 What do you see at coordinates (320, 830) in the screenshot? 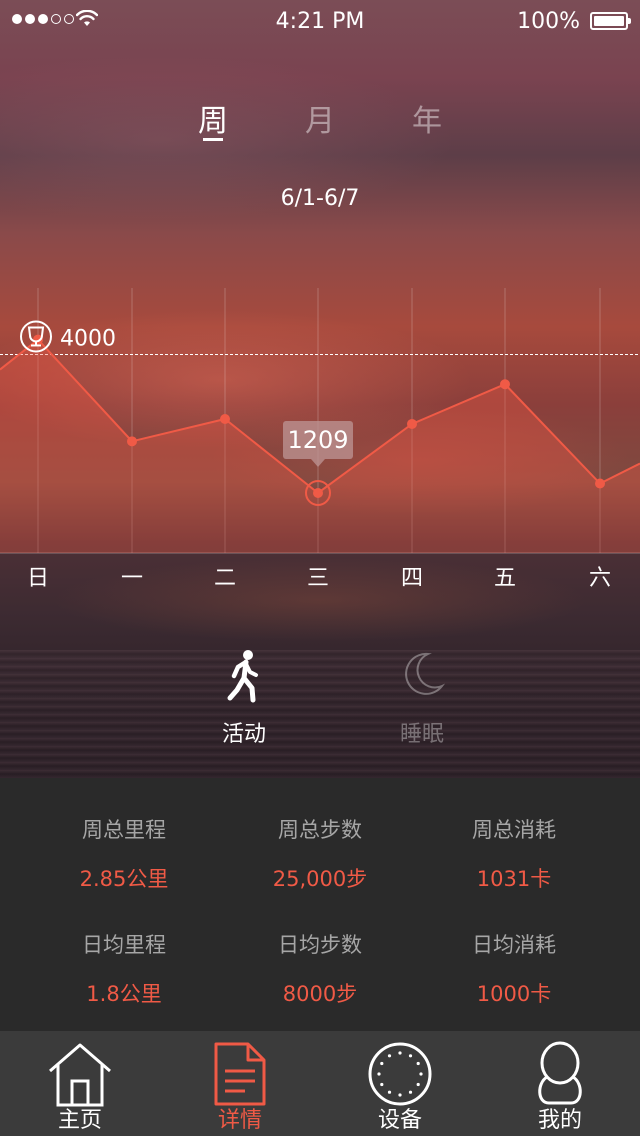
I see `stat-label: 周总步数` at bounding box center [320, 830].